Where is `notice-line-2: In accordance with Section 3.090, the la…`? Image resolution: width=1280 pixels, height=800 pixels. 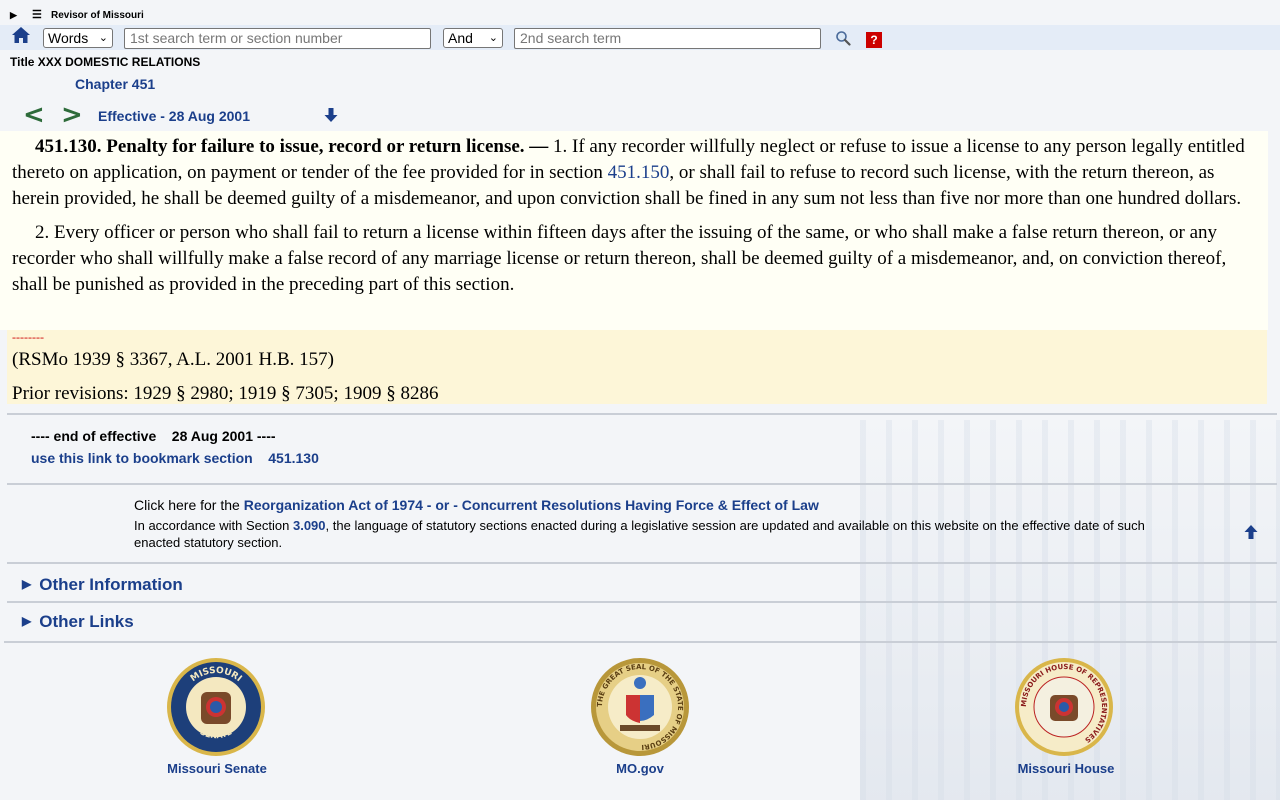 notice-line-2: In accordance with Section 3.090, the la… is located at coordinates (654, 534).